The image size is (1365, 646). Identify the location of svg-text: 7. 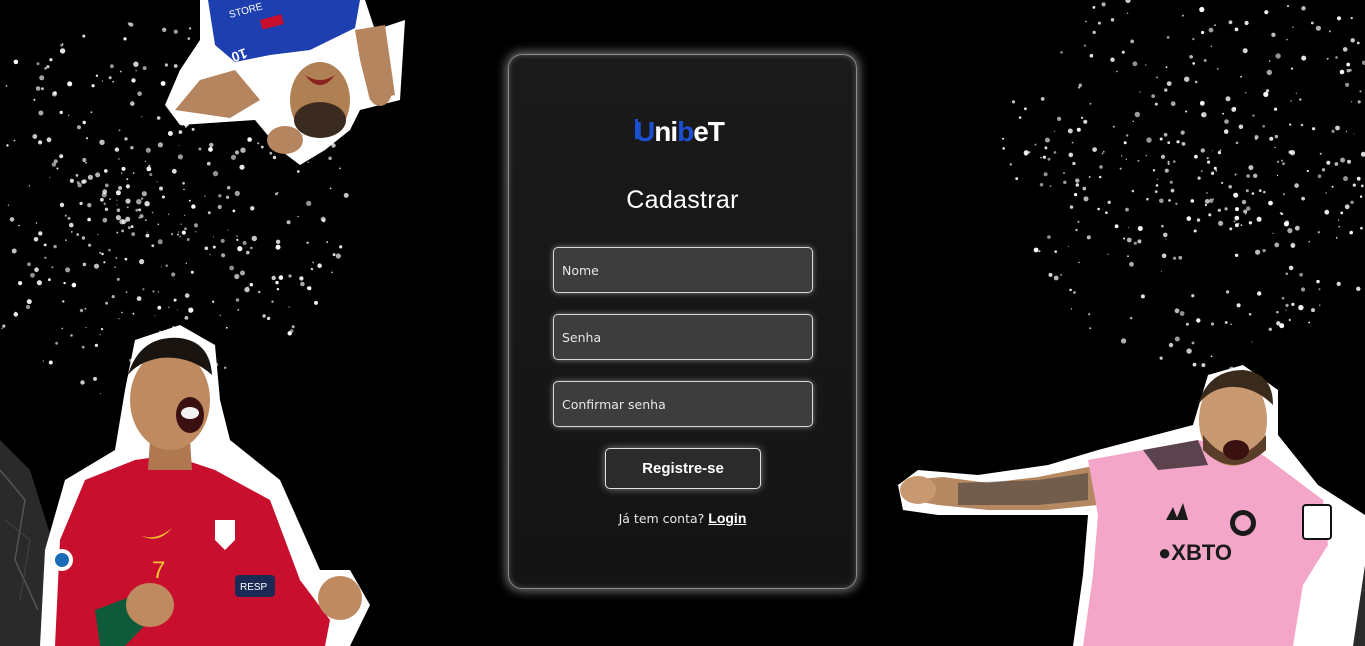
(158, 570).